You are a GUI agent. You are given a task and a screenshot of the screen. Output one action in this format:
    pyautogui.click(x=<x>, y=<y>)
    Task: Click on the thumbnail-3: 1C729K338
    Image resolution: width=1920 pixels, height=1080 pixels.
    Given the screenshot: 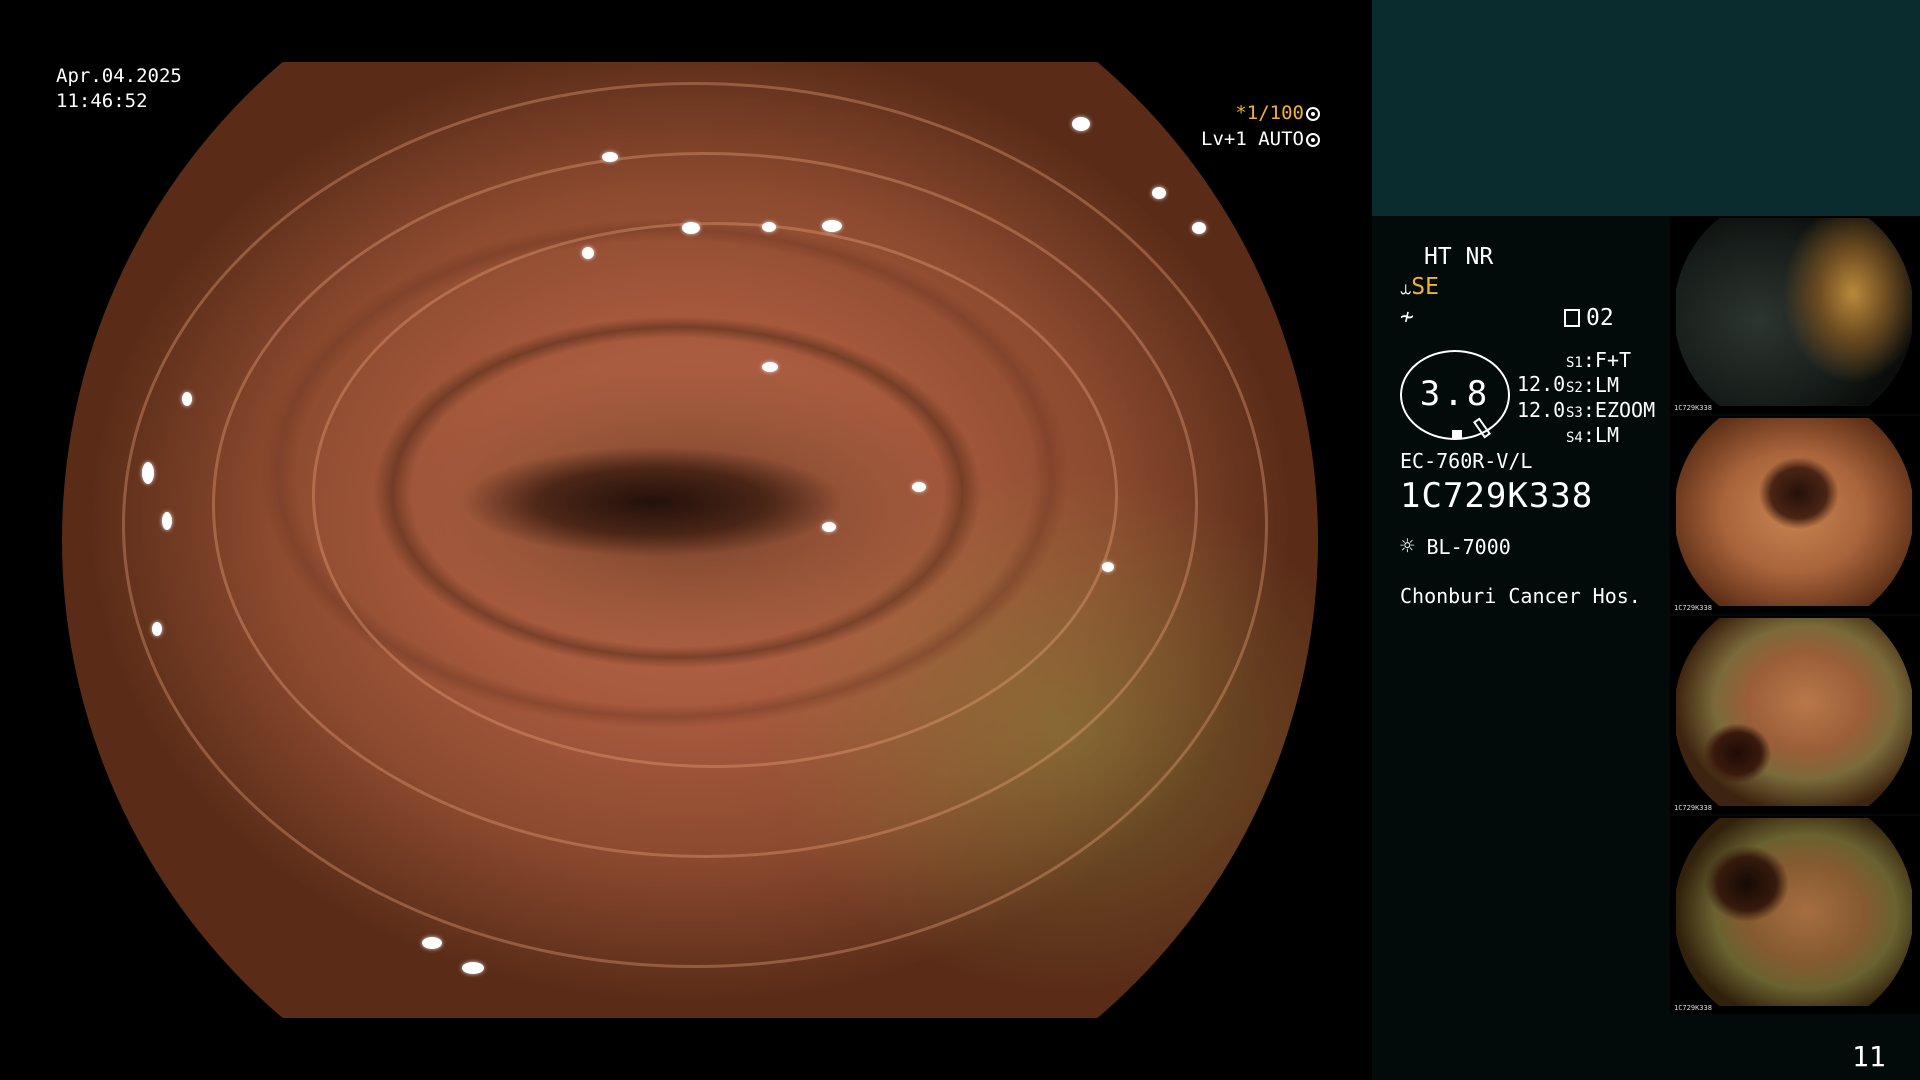 What is the action you would take?
    pyautogui.click(x=1795, y=715)
    